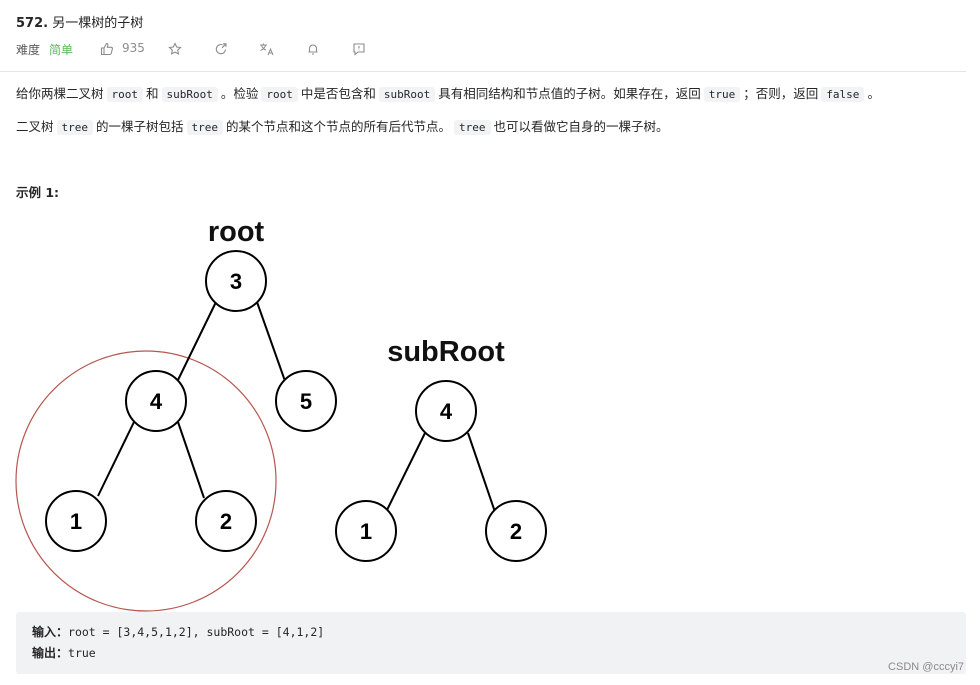  I want to click on text: 二叉树, so click(35, 126).